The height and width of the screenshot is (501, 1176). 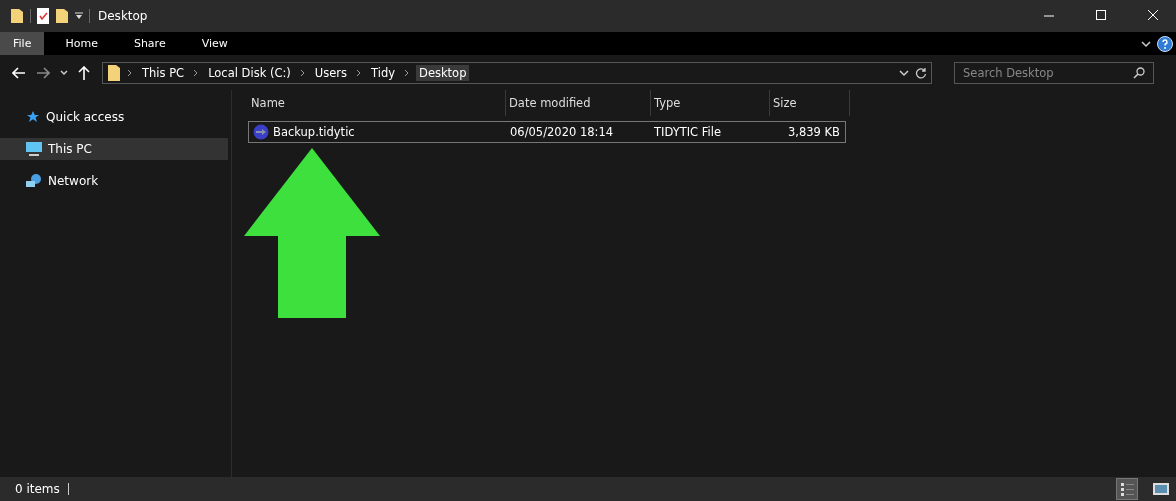 What do you see at coordinates (84, 72) in the screenshot?
I see `up-arrow-icon` at bounding box center [84, 72].